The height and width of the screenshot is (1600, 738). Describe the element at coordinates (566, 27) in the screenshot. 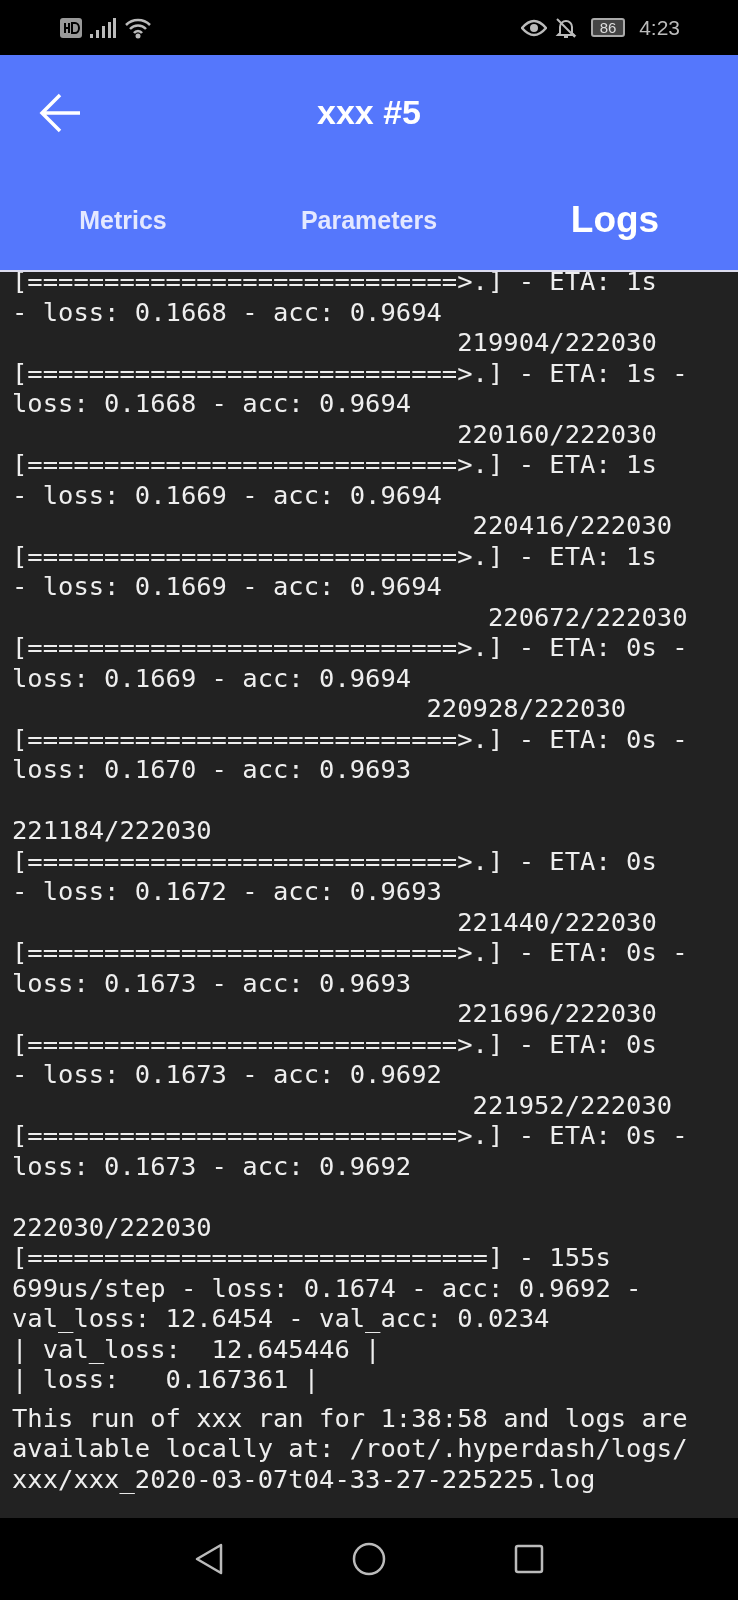

I see `bell-off-icon` at that location.